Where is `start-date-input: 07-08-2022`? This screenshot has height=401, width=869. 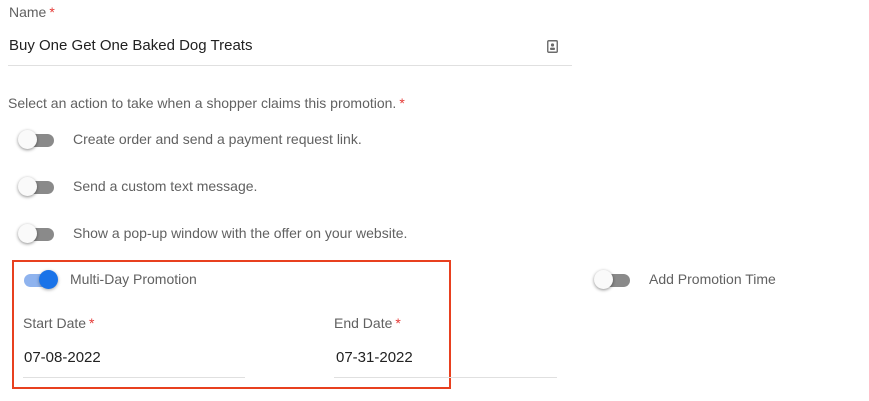
start-date-input: 07-08-2022 is located at coordinates (62, 357).